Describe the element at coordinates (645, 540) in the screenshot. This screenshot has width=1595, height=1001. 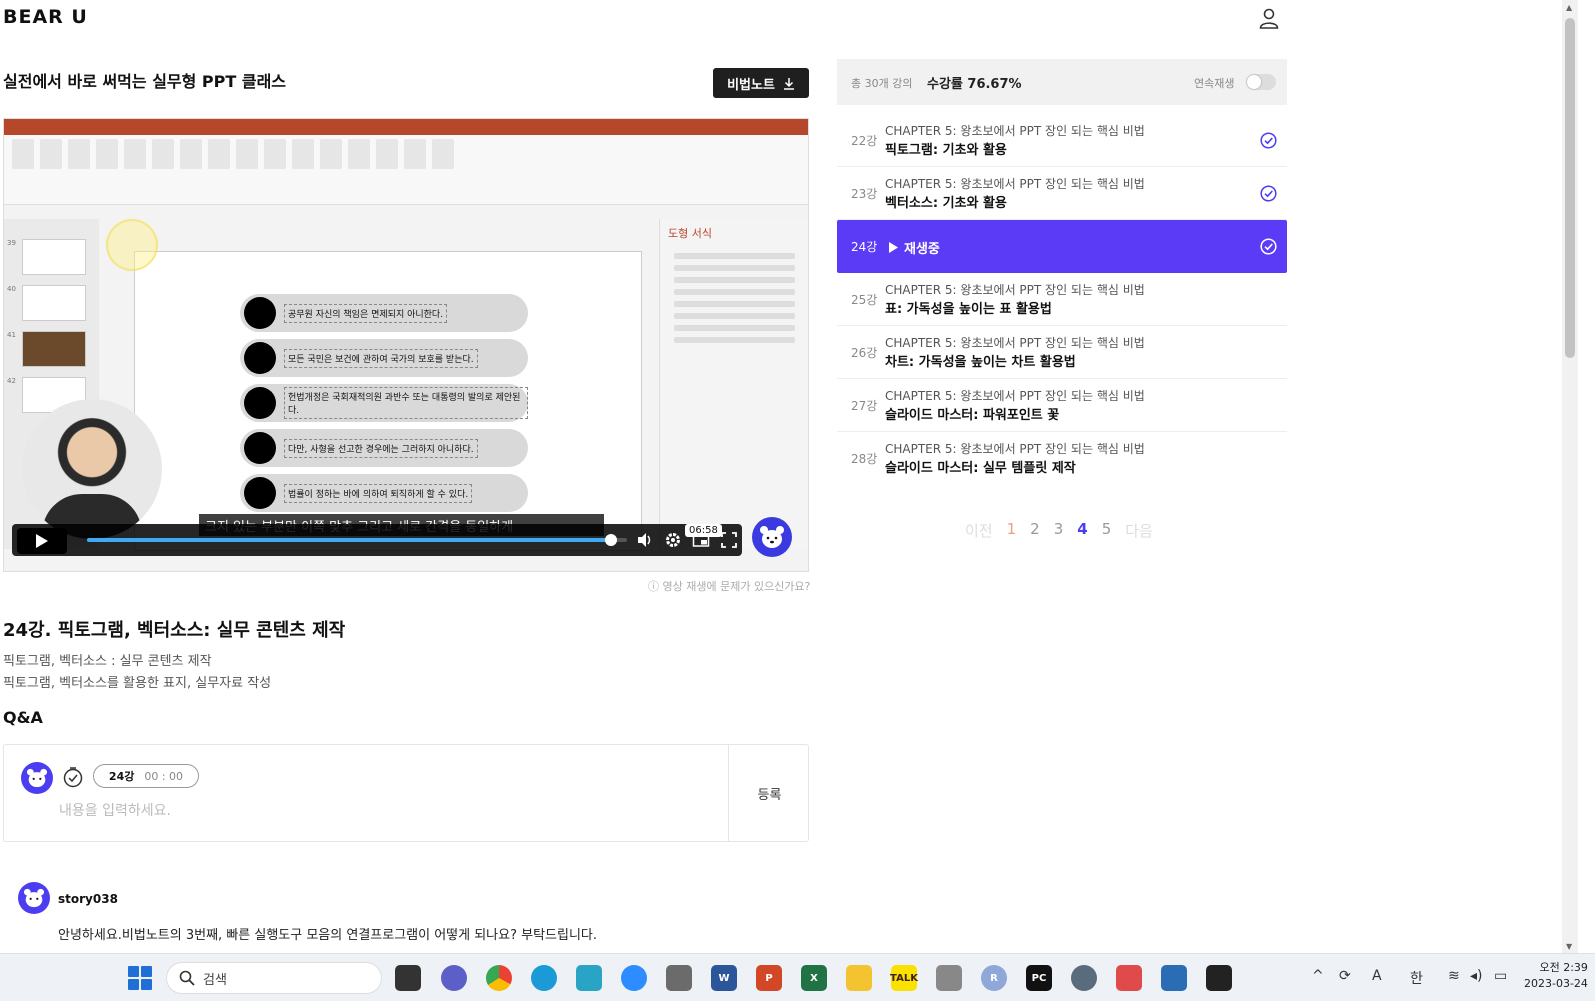
I see `volume-icon` at that location.